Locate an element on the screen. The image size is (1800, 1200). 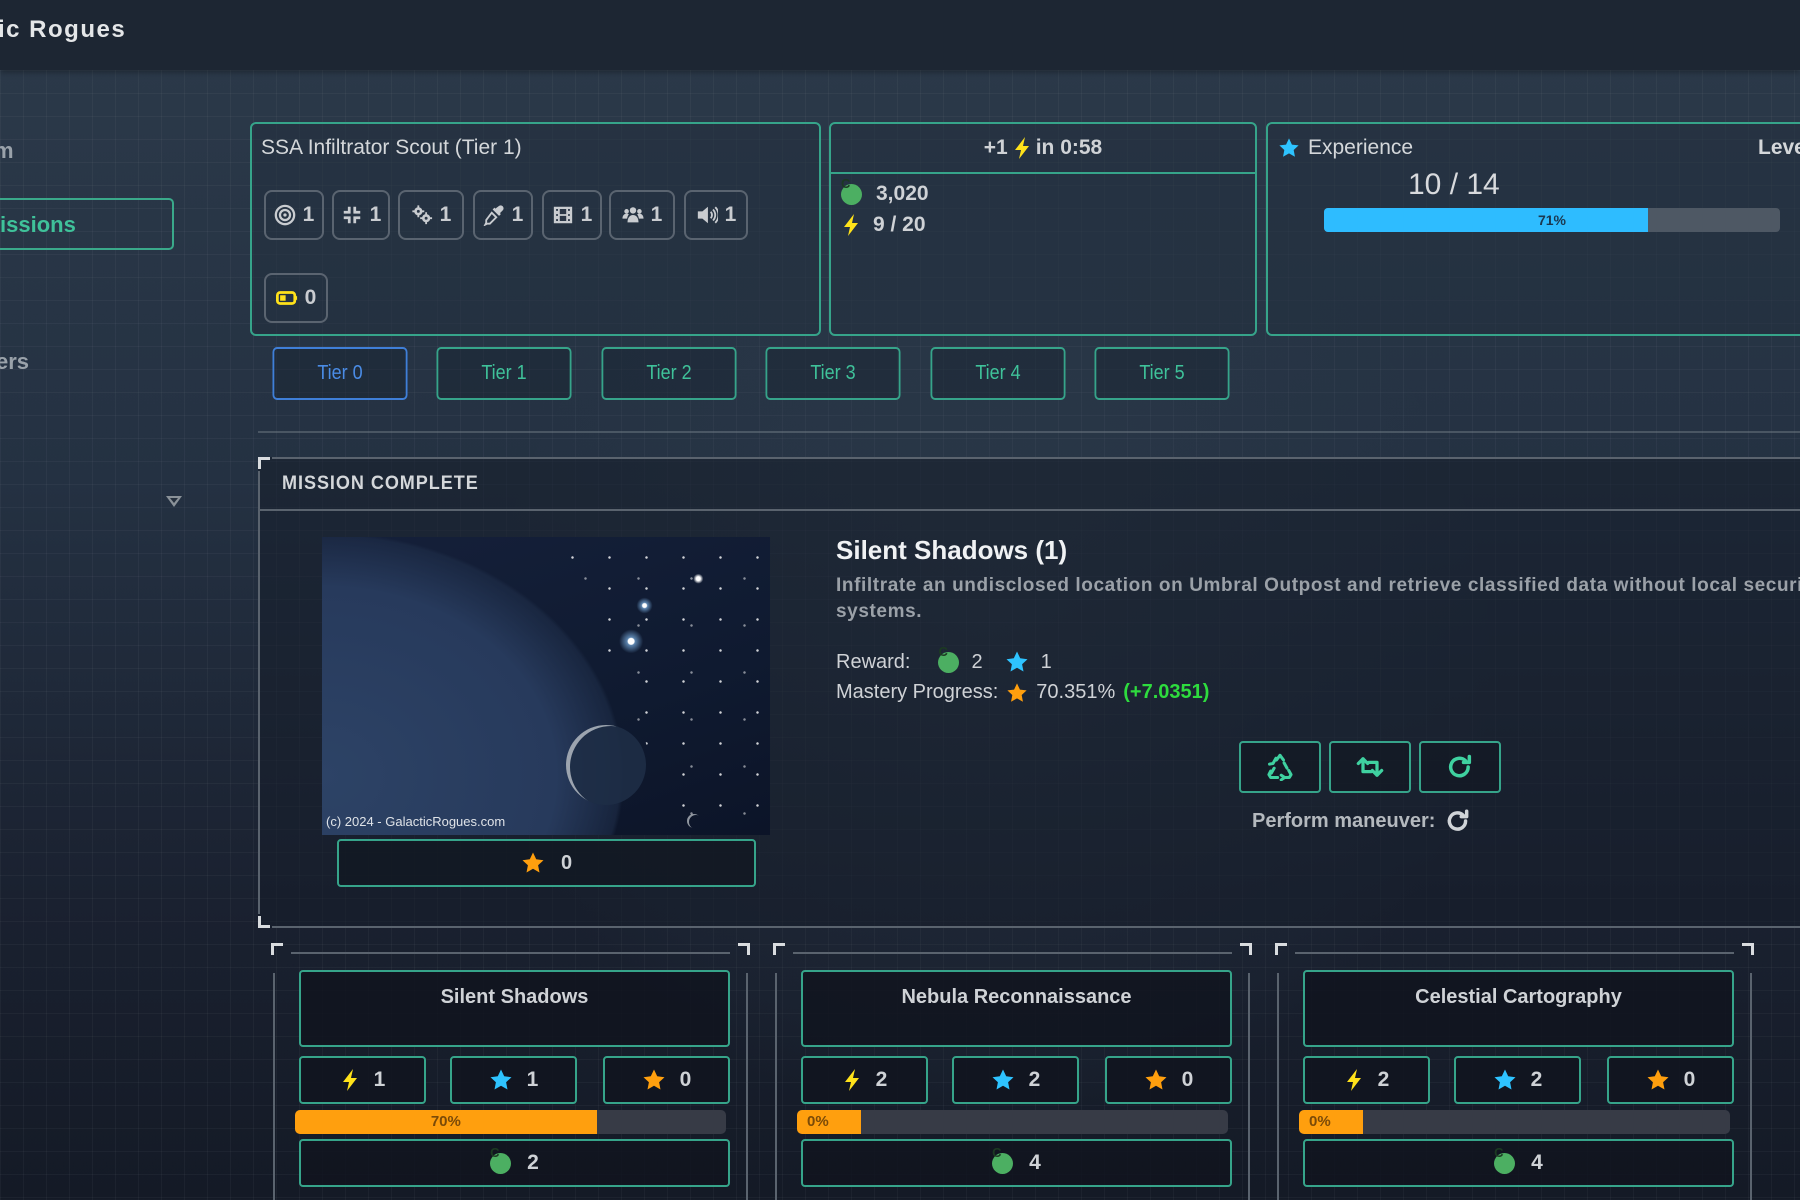
volume-icon is located at coordinates (707, 215).